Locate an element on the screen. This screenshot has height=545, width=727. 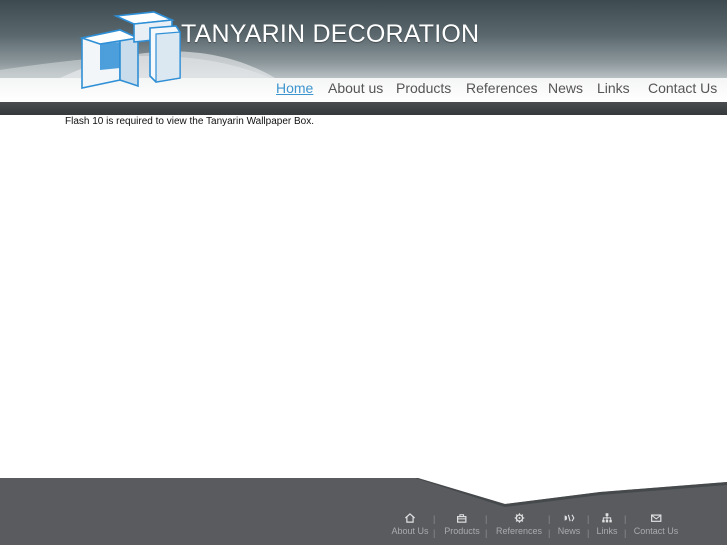
sitemap-icon is located at coordinates (607, 518).